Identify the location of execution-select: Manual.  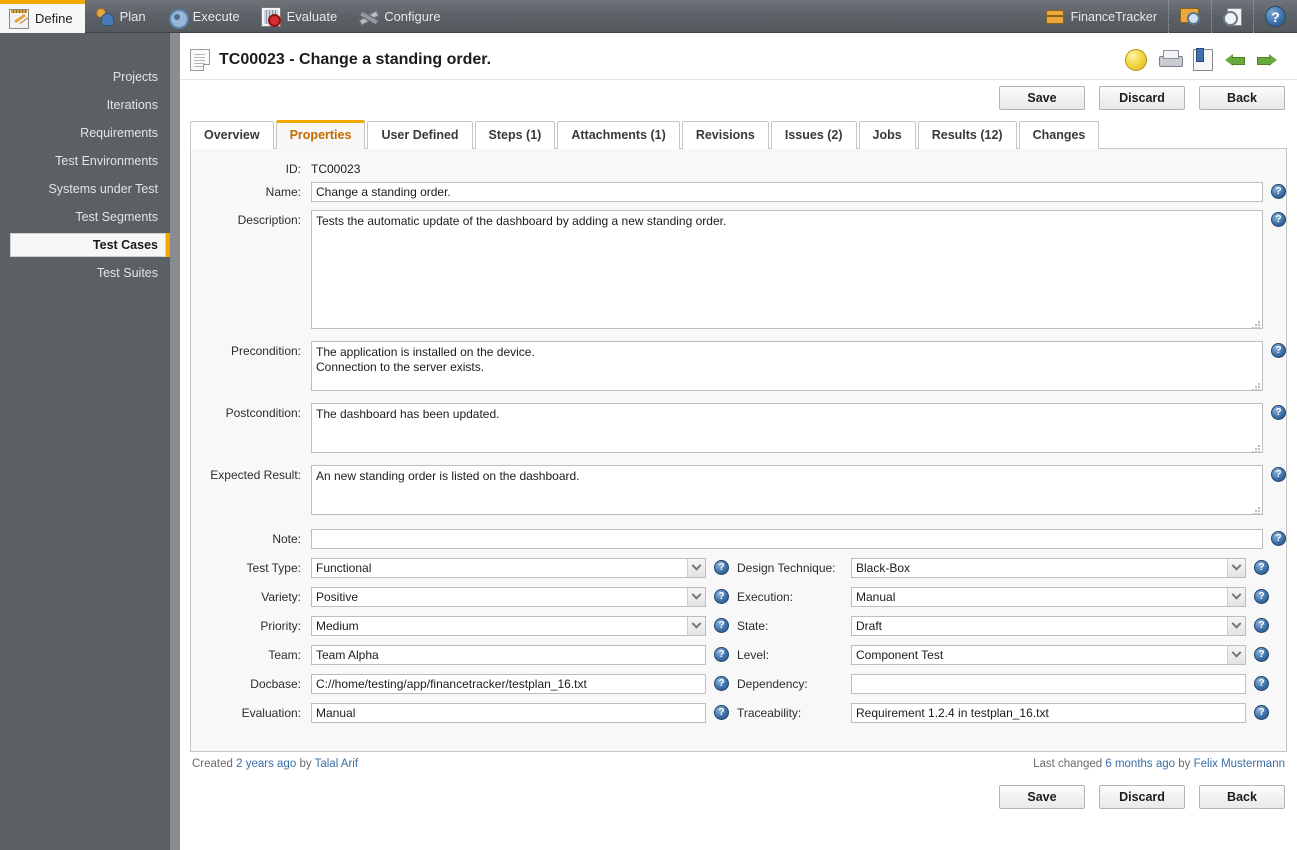
(1048, 597).